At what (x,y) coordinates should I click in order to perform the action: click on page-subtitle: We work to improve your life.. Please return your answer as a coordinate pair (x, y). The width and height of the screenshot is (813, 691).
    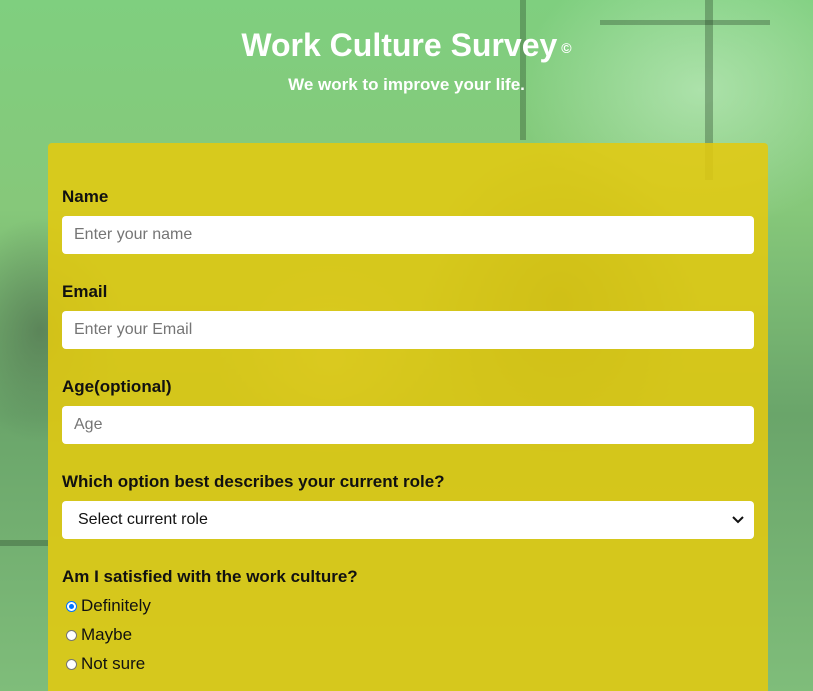
    Looking at the image, I should click on (406, 84).